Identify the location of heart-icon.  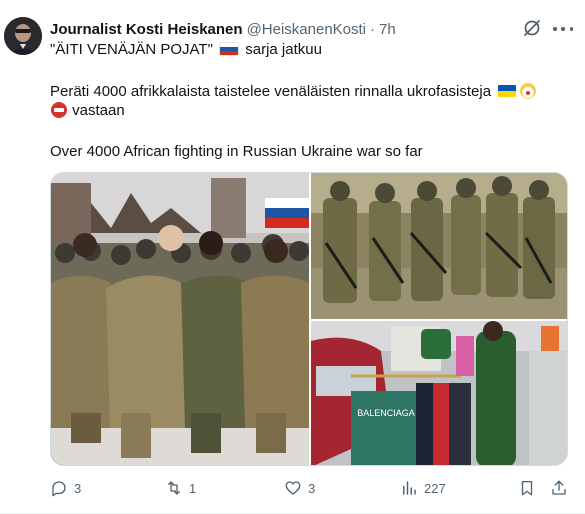
(293, 488).